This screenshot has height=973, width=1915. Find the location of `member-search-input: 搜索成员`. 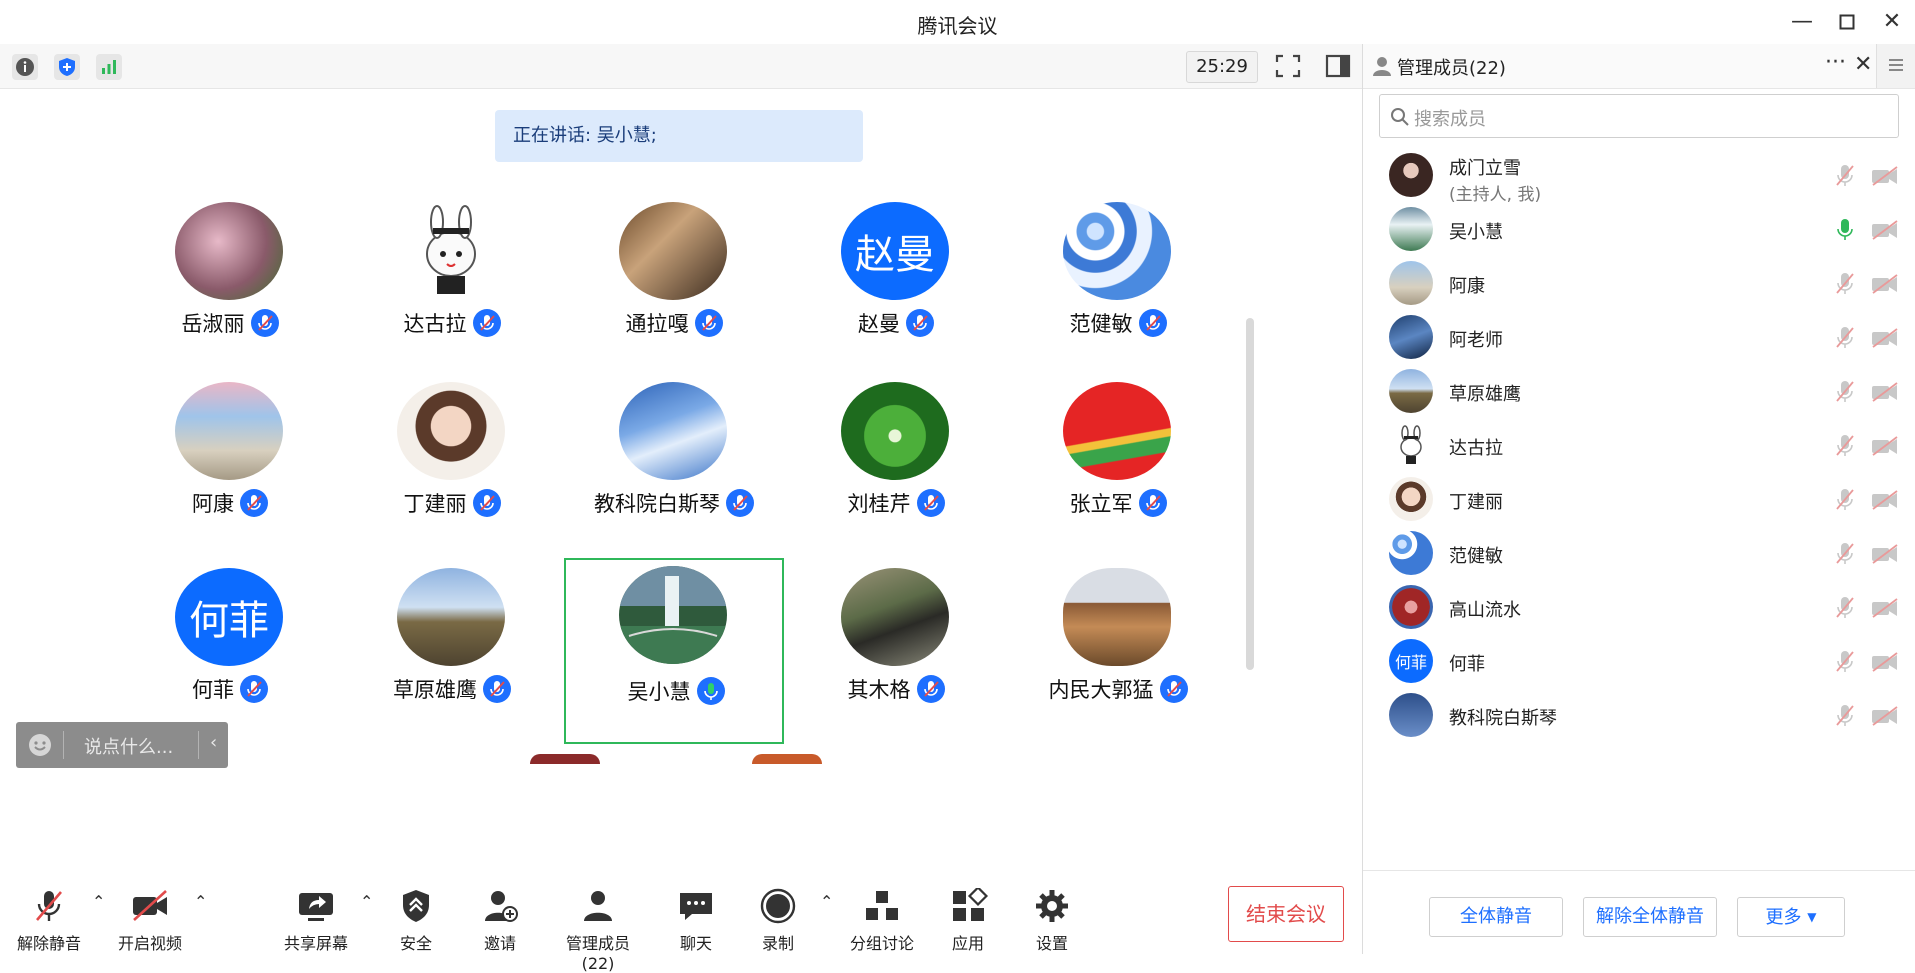

member-search-input: 搜索成员 is located at coordinates (1639, 116).